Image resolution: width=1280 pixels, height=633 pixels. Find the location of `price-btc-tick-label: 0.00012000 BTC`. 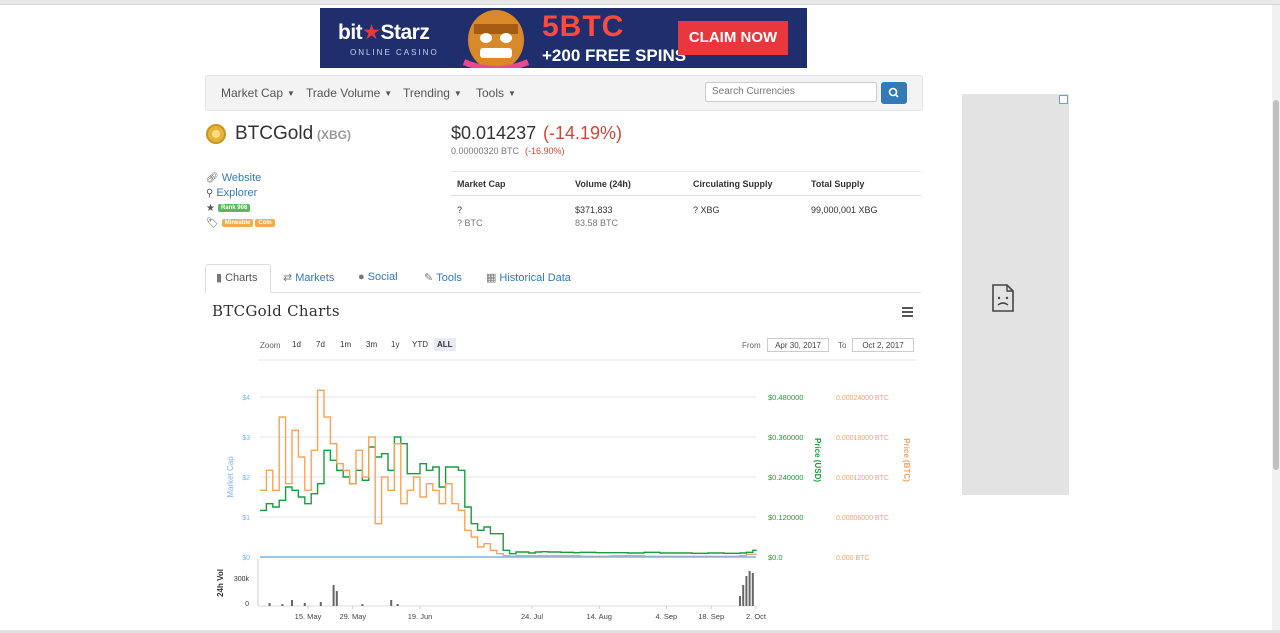

price-btc-tick-label: 0.00012000 BTC is located at coordinates (862, 478).